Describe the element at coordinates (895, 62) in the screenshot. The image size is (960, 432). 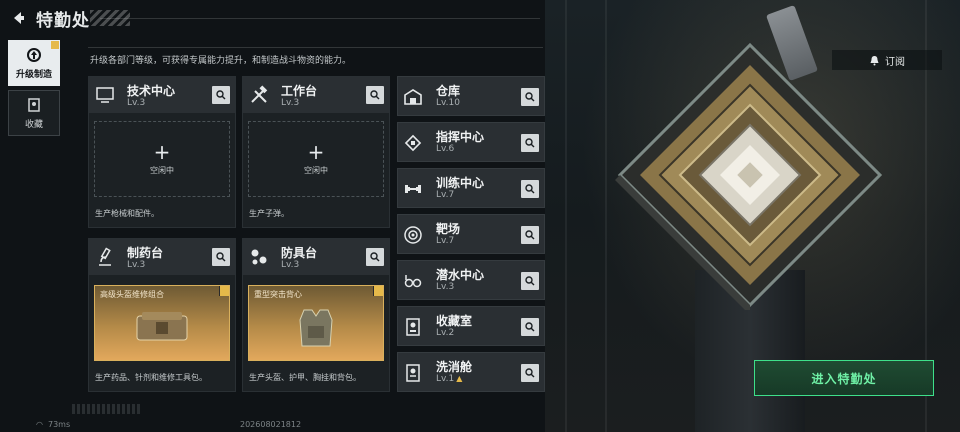
I see `subscribe-label: 订阅` at that location.